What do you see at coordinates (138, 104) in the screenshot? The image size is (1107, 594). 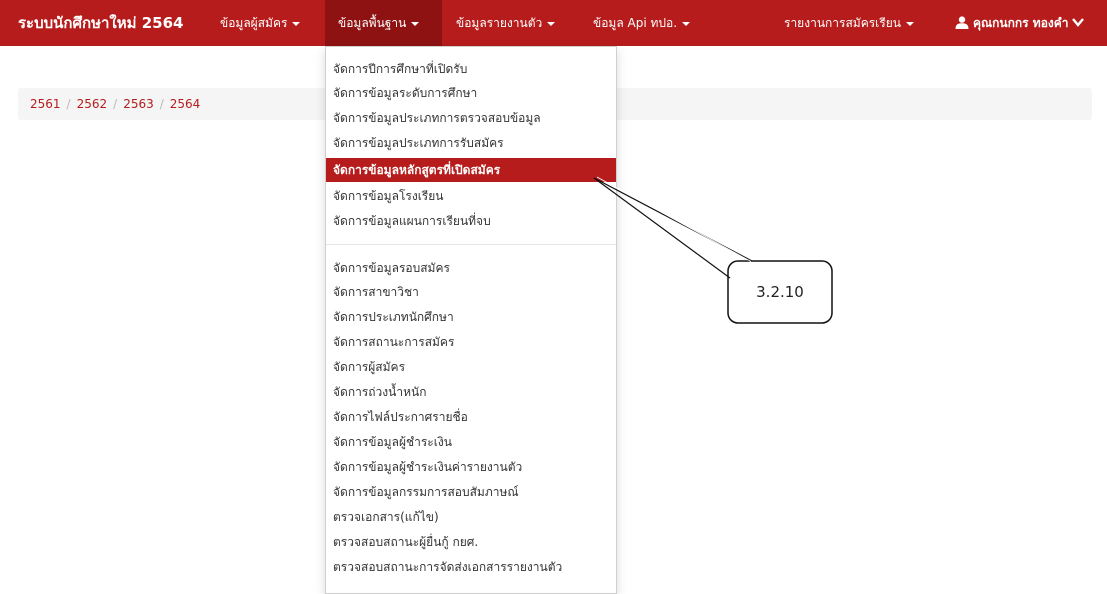 I see `breadcrumb-year-2563: 2563` at bounding box center [138, 104].